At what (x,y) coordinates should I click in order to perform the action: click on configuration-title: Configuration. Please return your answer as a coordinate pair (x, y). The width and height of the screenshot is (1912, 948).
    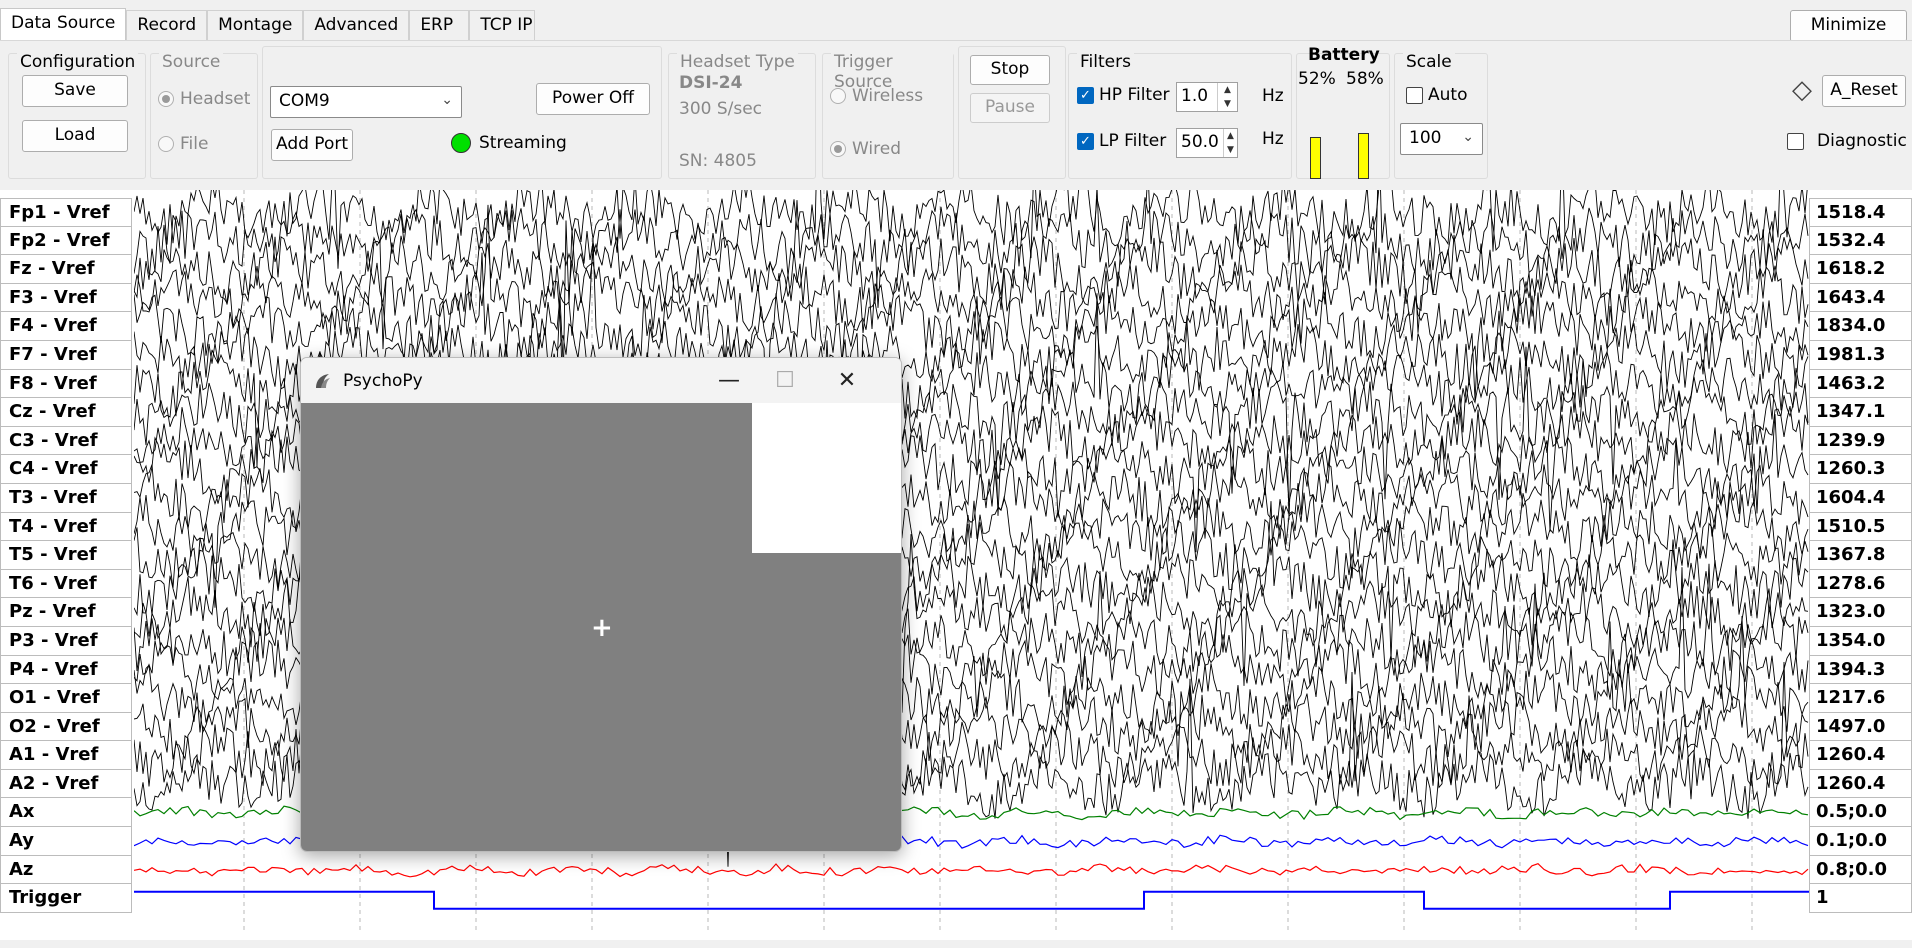
    Looking at the image, I should click on (78, 62).